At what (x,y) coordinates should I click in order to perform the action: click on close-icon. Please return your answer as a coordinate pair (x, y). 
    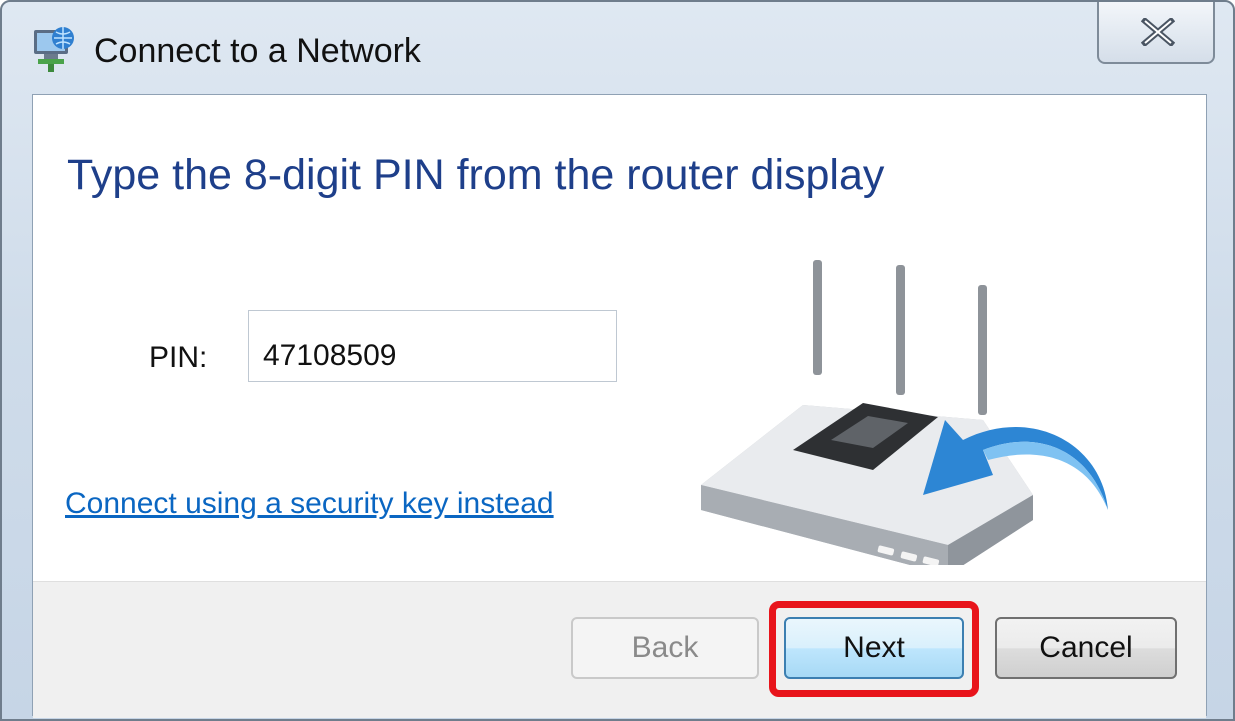
    Looking at the image, I should click on (1158, 32).